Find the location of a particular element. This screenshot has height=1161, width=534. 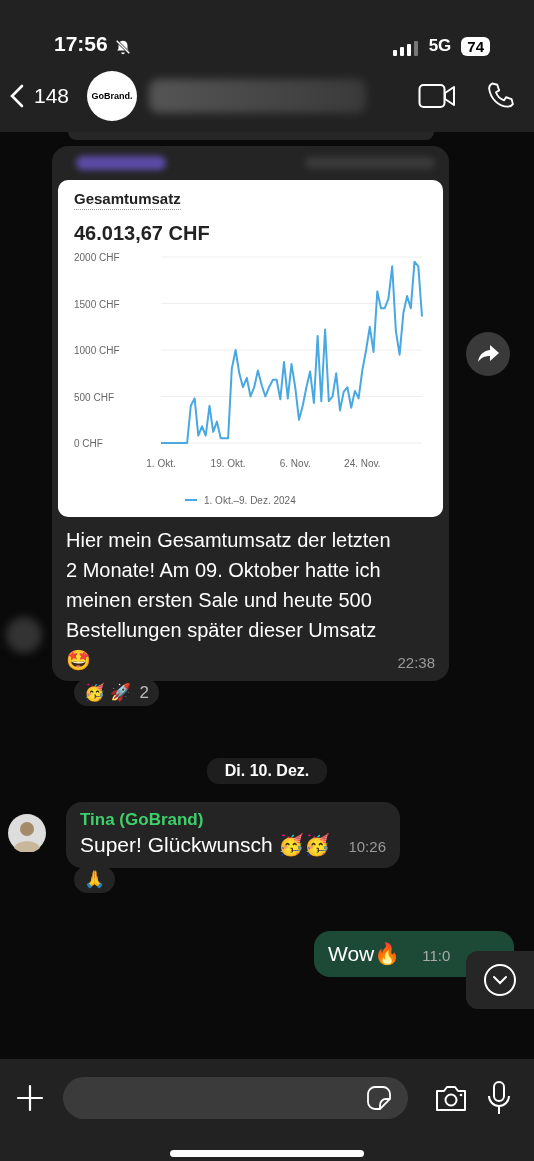

axis-label: 24. Nov. is located at coordinates (362, 463).